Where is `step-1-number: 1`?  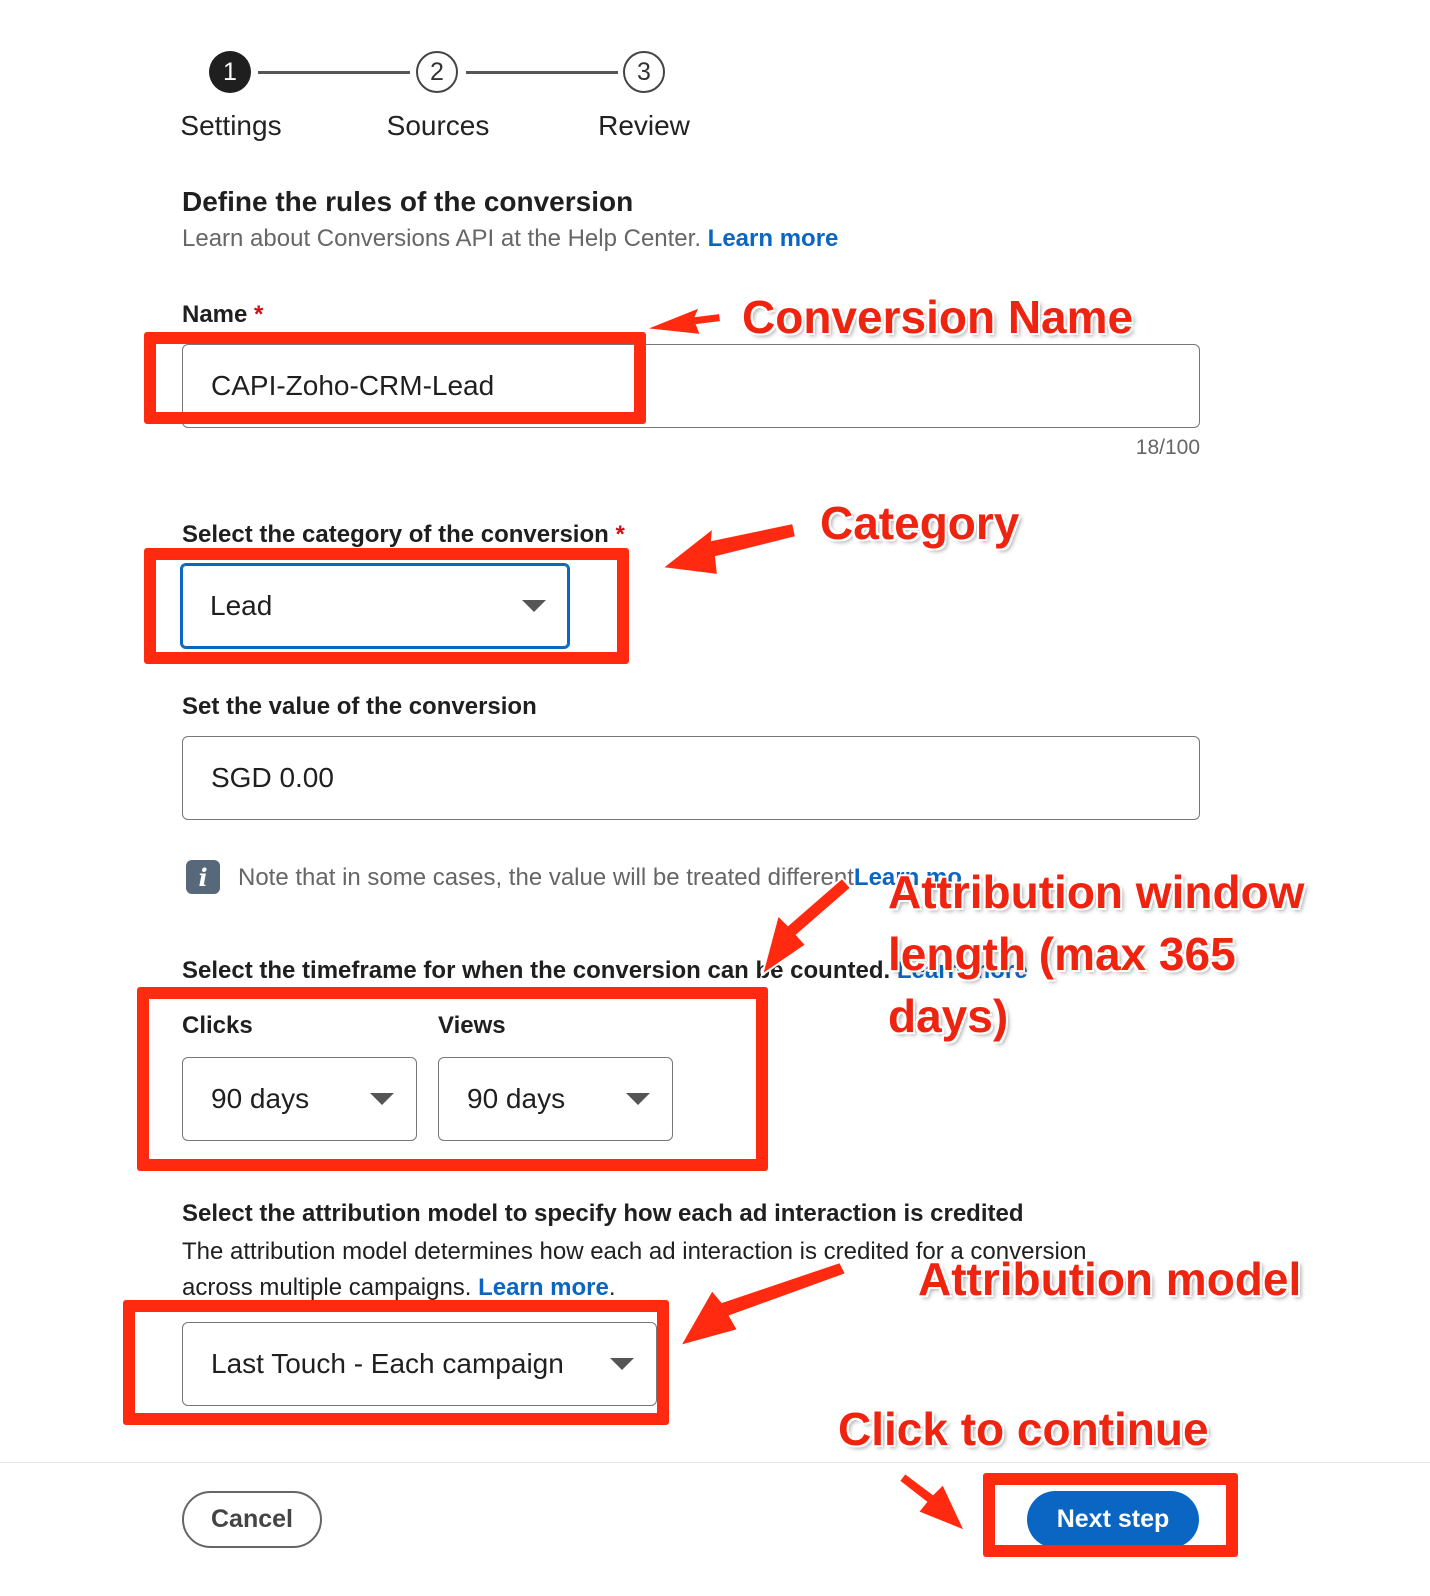 step-1-number: 1 is located at coordinates (230, 71).